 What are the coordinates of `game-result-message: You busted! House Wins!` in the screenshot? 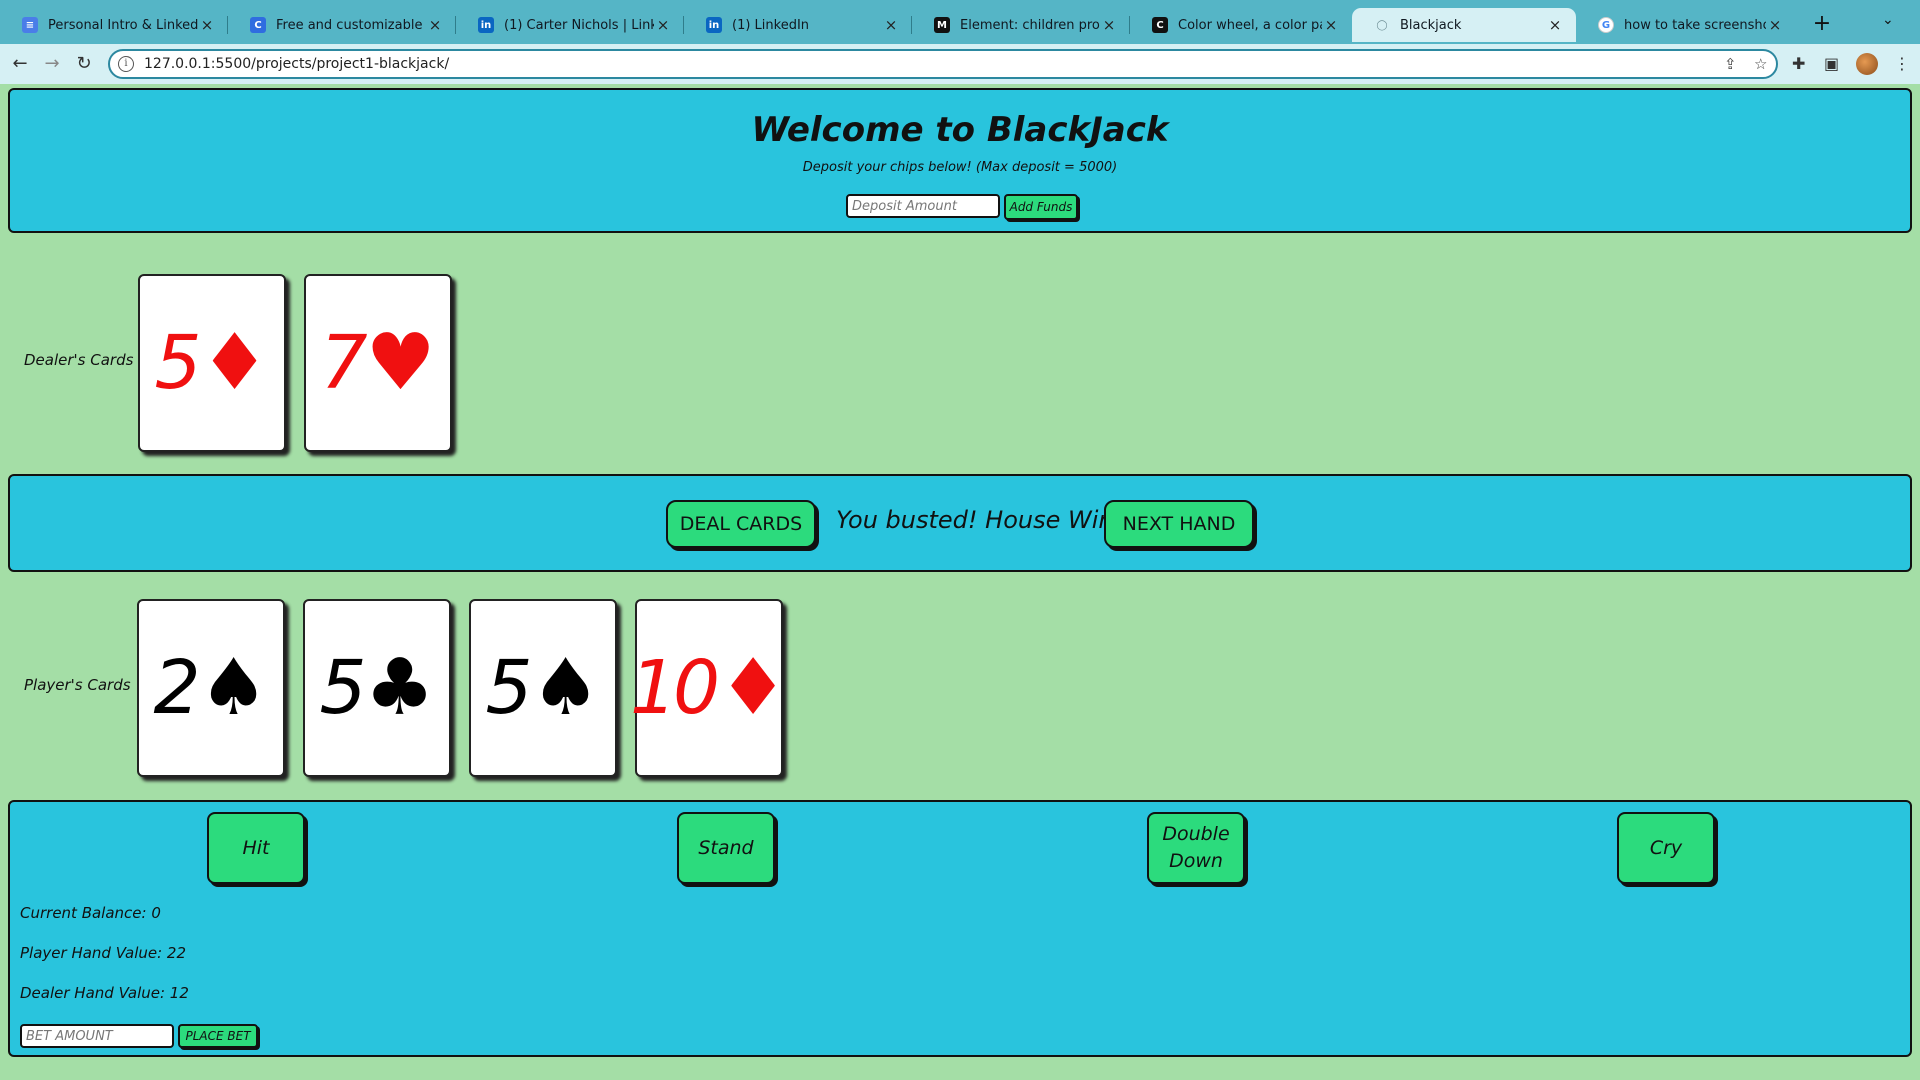 It's located at (986, 520).